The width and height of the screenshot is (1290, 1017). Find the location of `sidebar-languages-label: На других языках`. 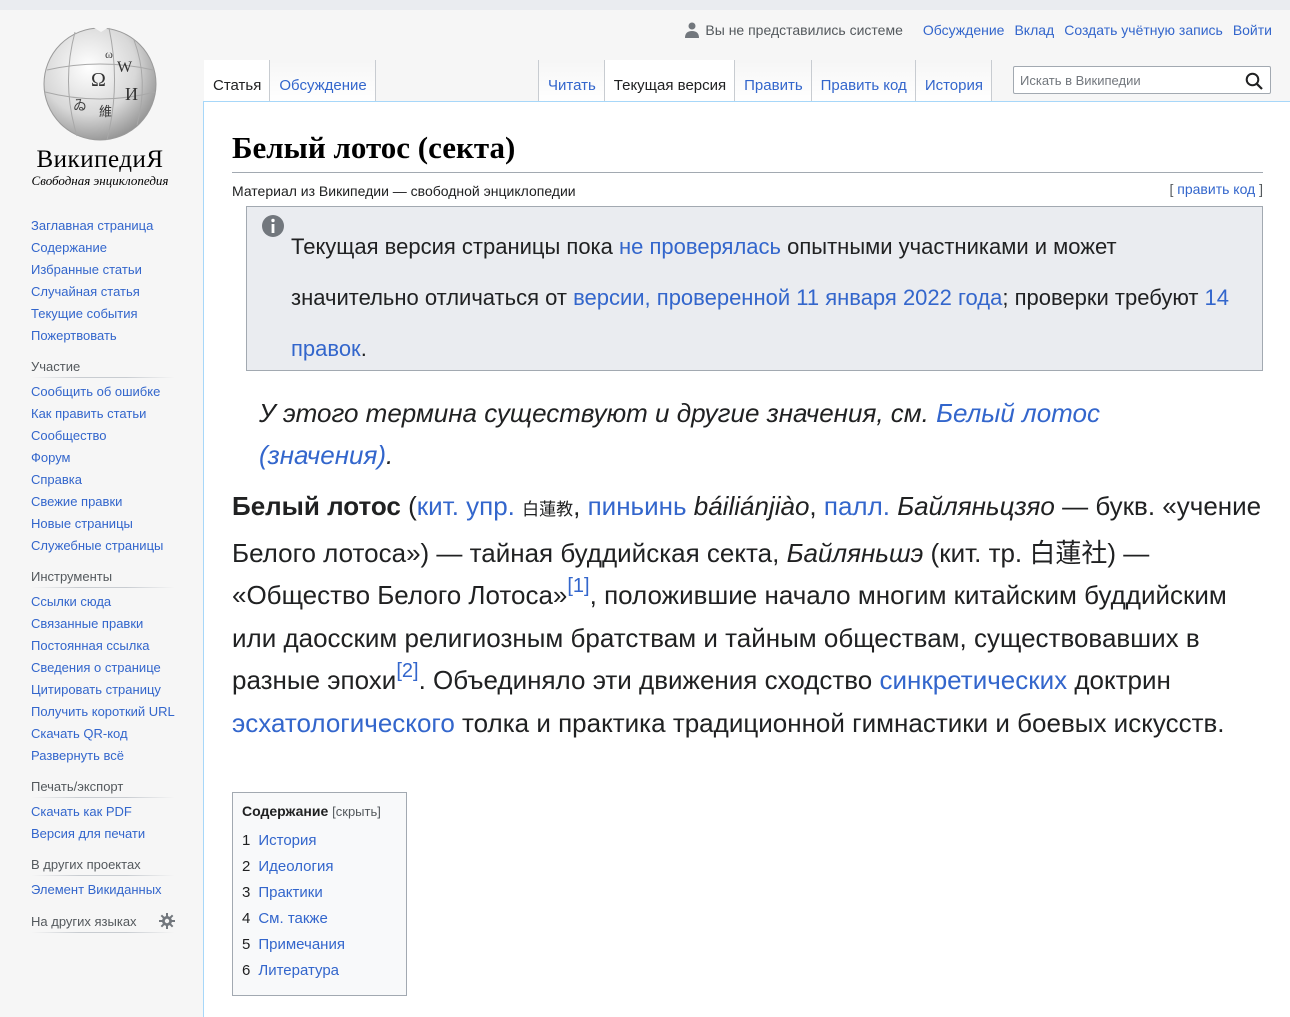

sidebar-languages-label: На других языках is located at coordinates (84, 921).